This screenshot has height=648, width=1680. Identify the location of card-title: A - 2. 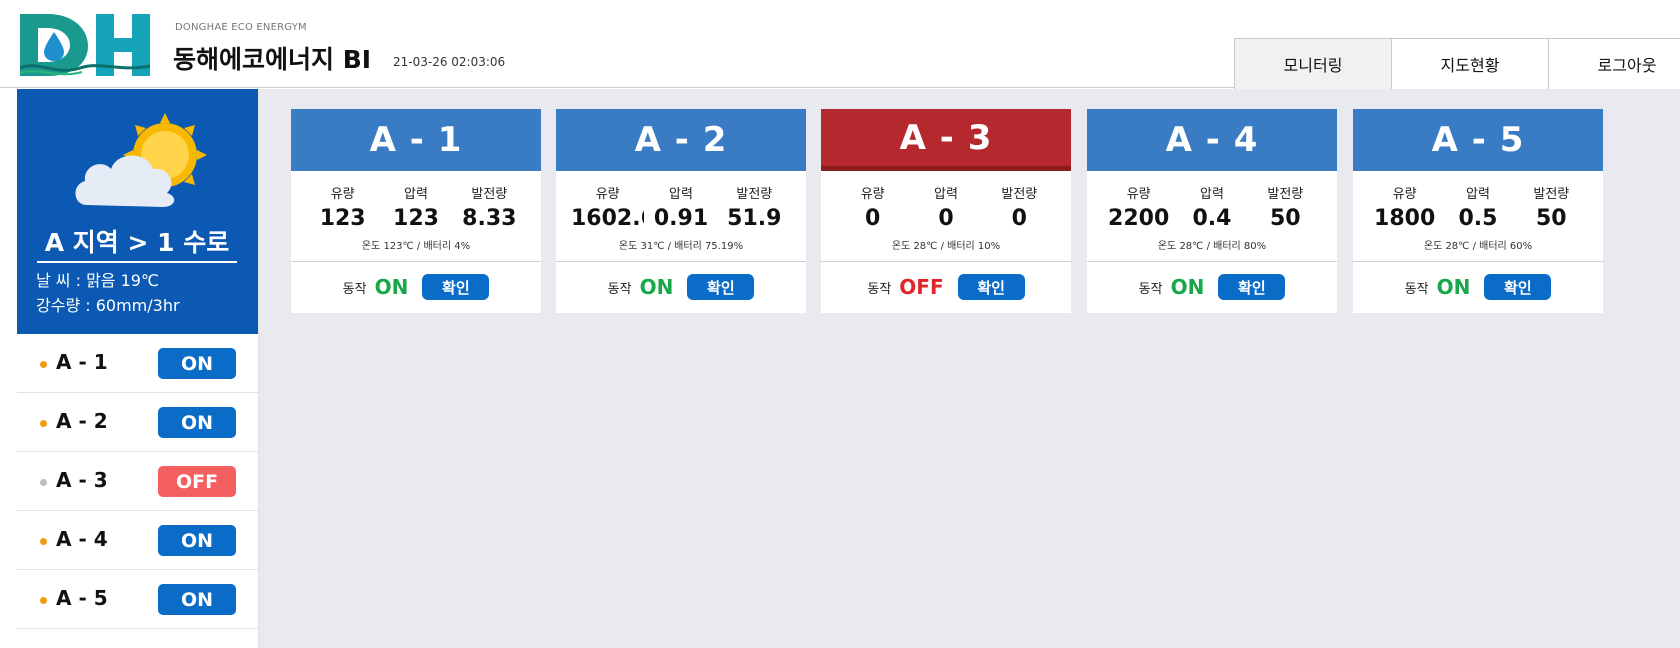
(681, 140).